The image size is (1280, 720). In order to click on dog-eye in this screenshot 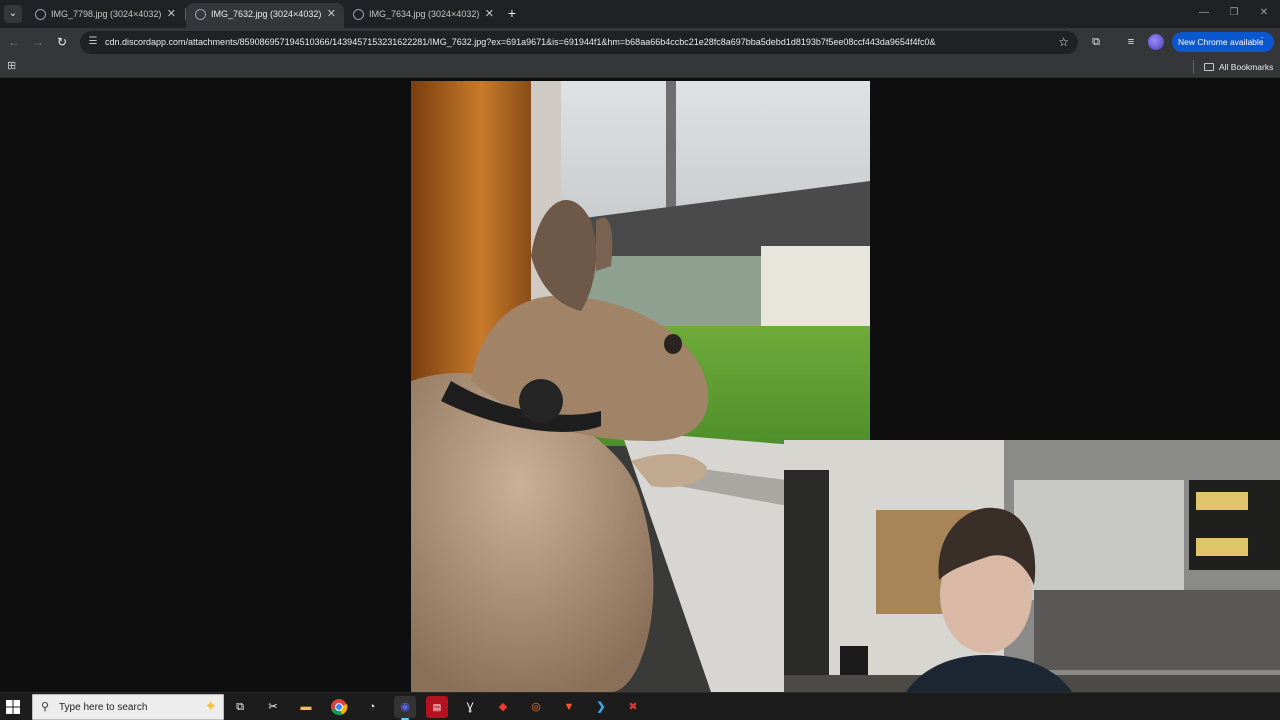, I will do `click(673, 344)`.